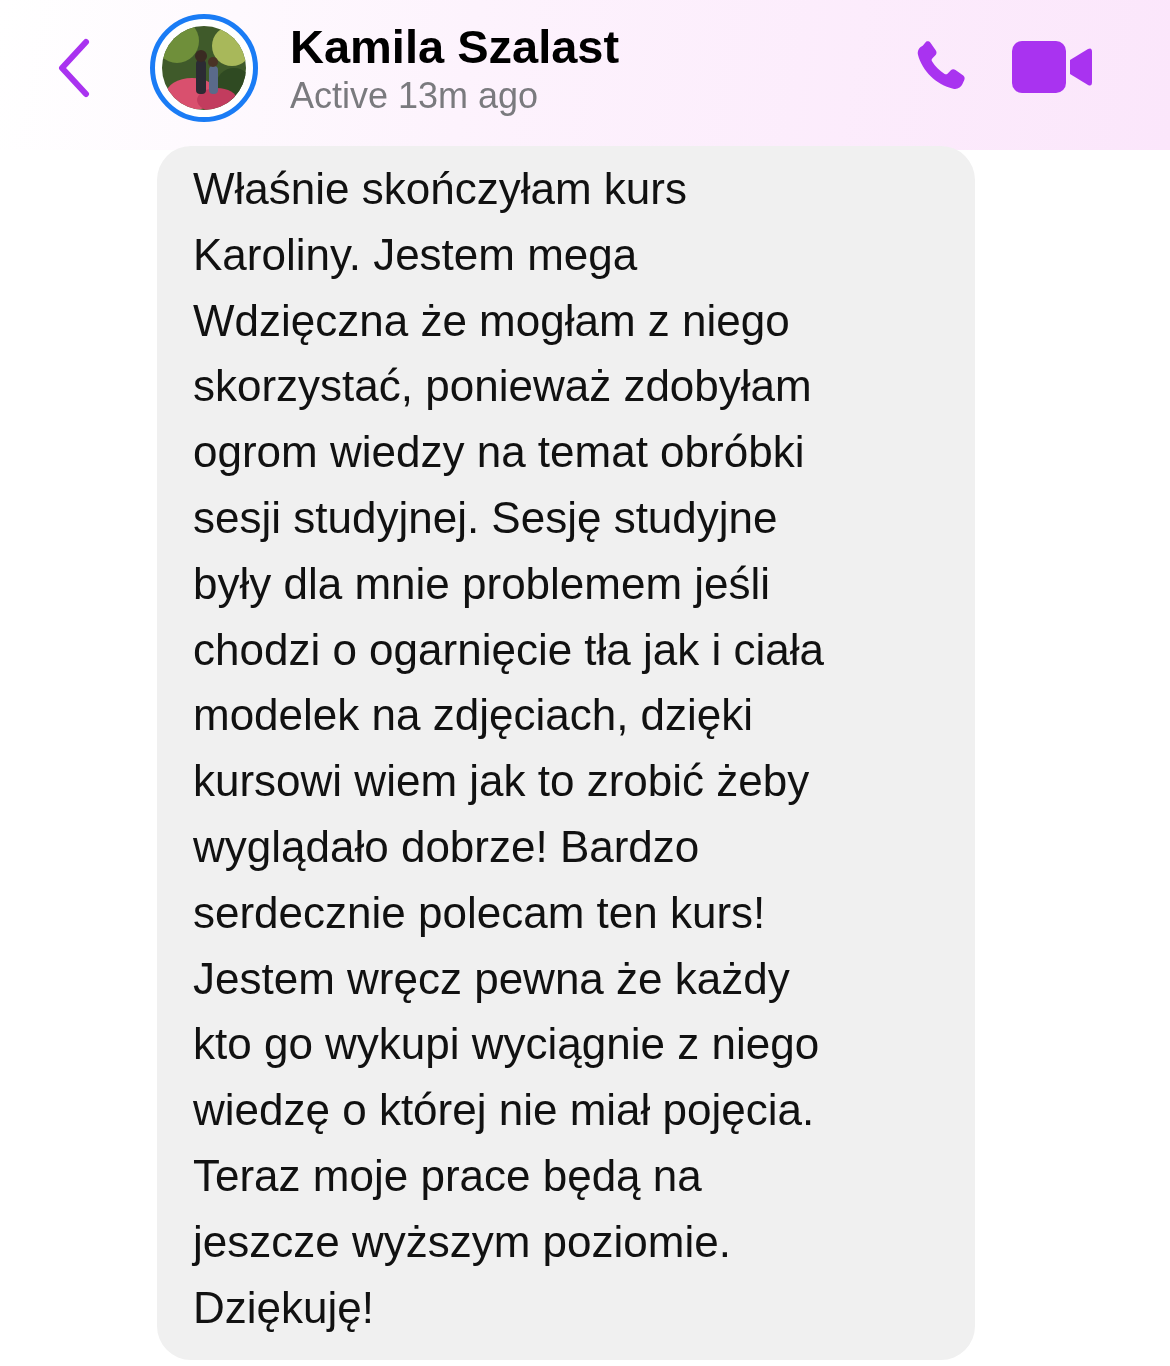 The width and height of the screenshot is (1170, 1366). Describe the element at coordinates (1052, 67) in the screenshot. I see `video-camera-icon` at that location.